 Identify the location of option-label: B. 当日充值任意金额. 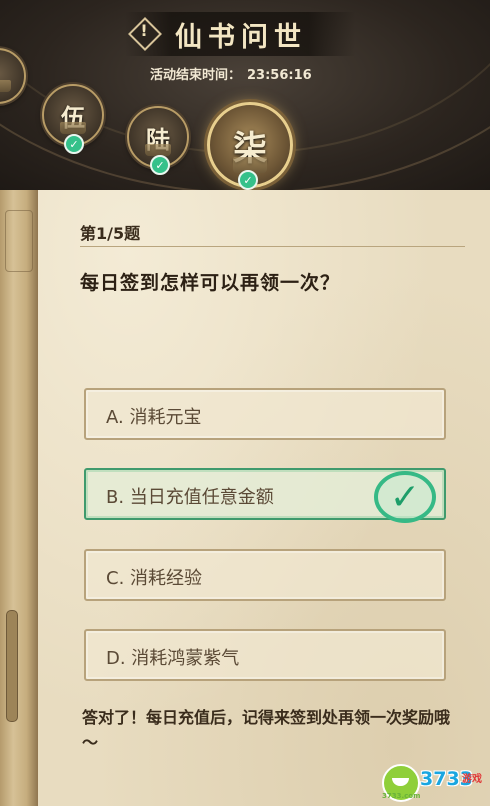
(190, 497).